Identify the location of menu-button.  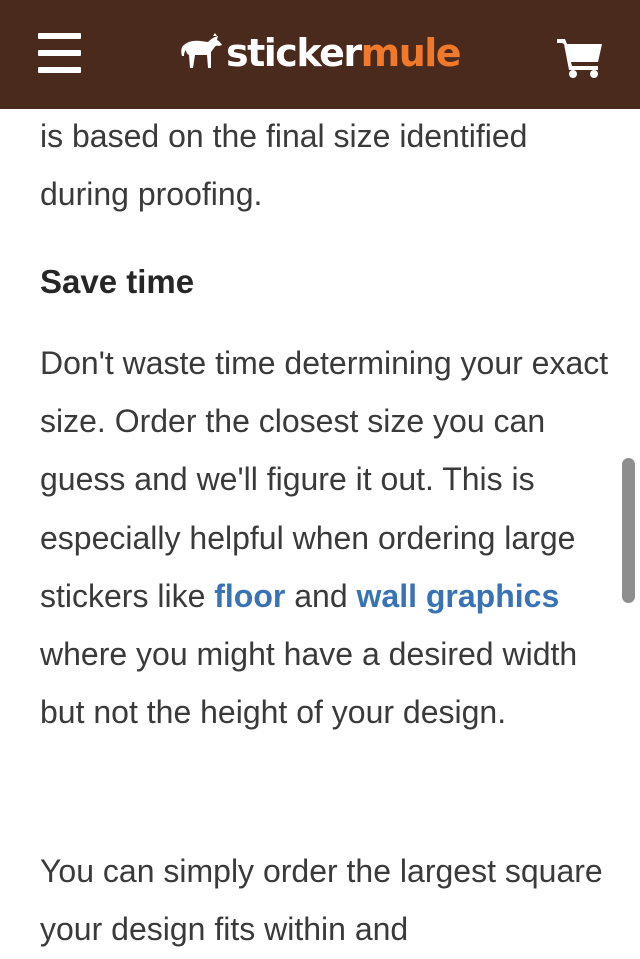
(59, 54).